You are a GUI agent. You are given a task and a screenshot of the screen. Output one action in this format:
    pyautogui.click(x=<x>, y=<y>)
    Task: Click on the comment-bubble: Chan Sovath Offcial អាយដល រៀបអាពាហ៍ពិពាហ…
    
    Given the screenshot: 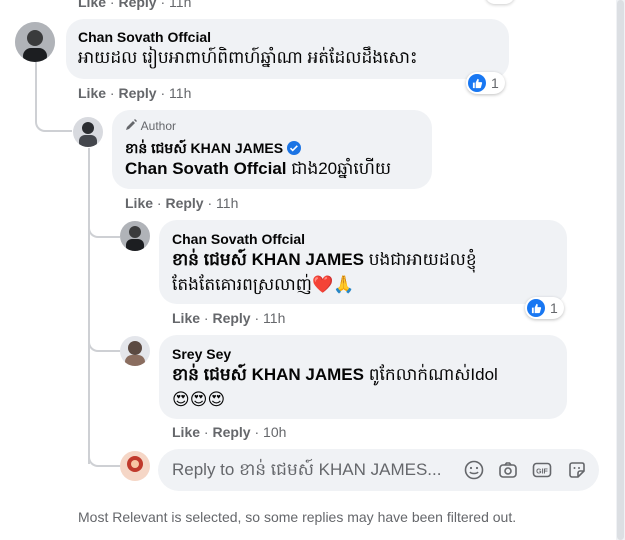 What is the action you would take?
    pyautogui.click(x=287, y=49)
    